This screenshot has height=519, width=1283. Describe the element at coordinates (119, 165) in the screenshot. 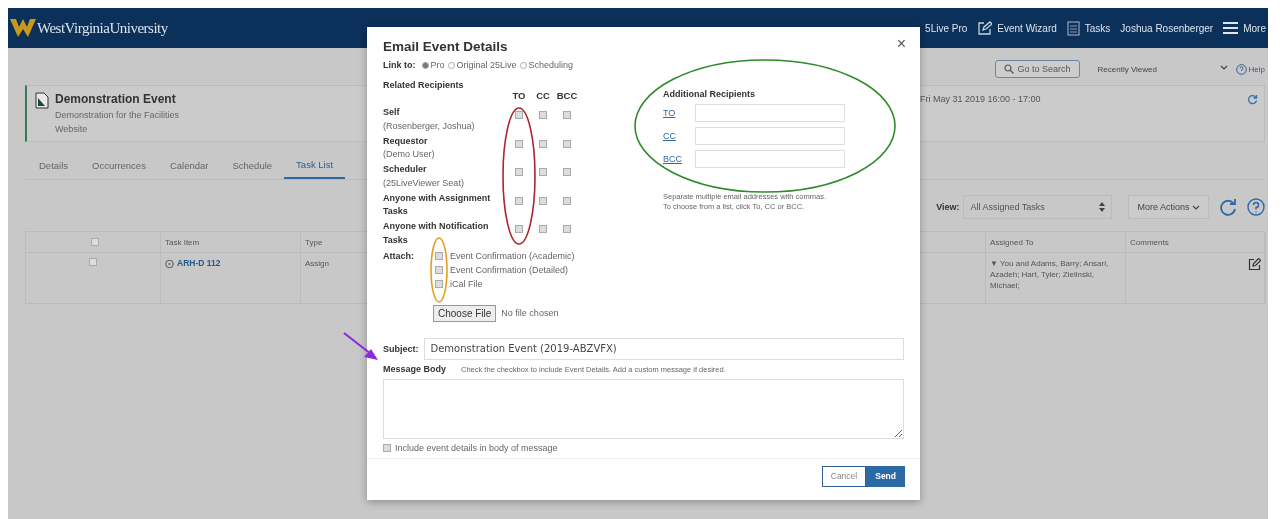

I see `tab: Occurrences` at that location.